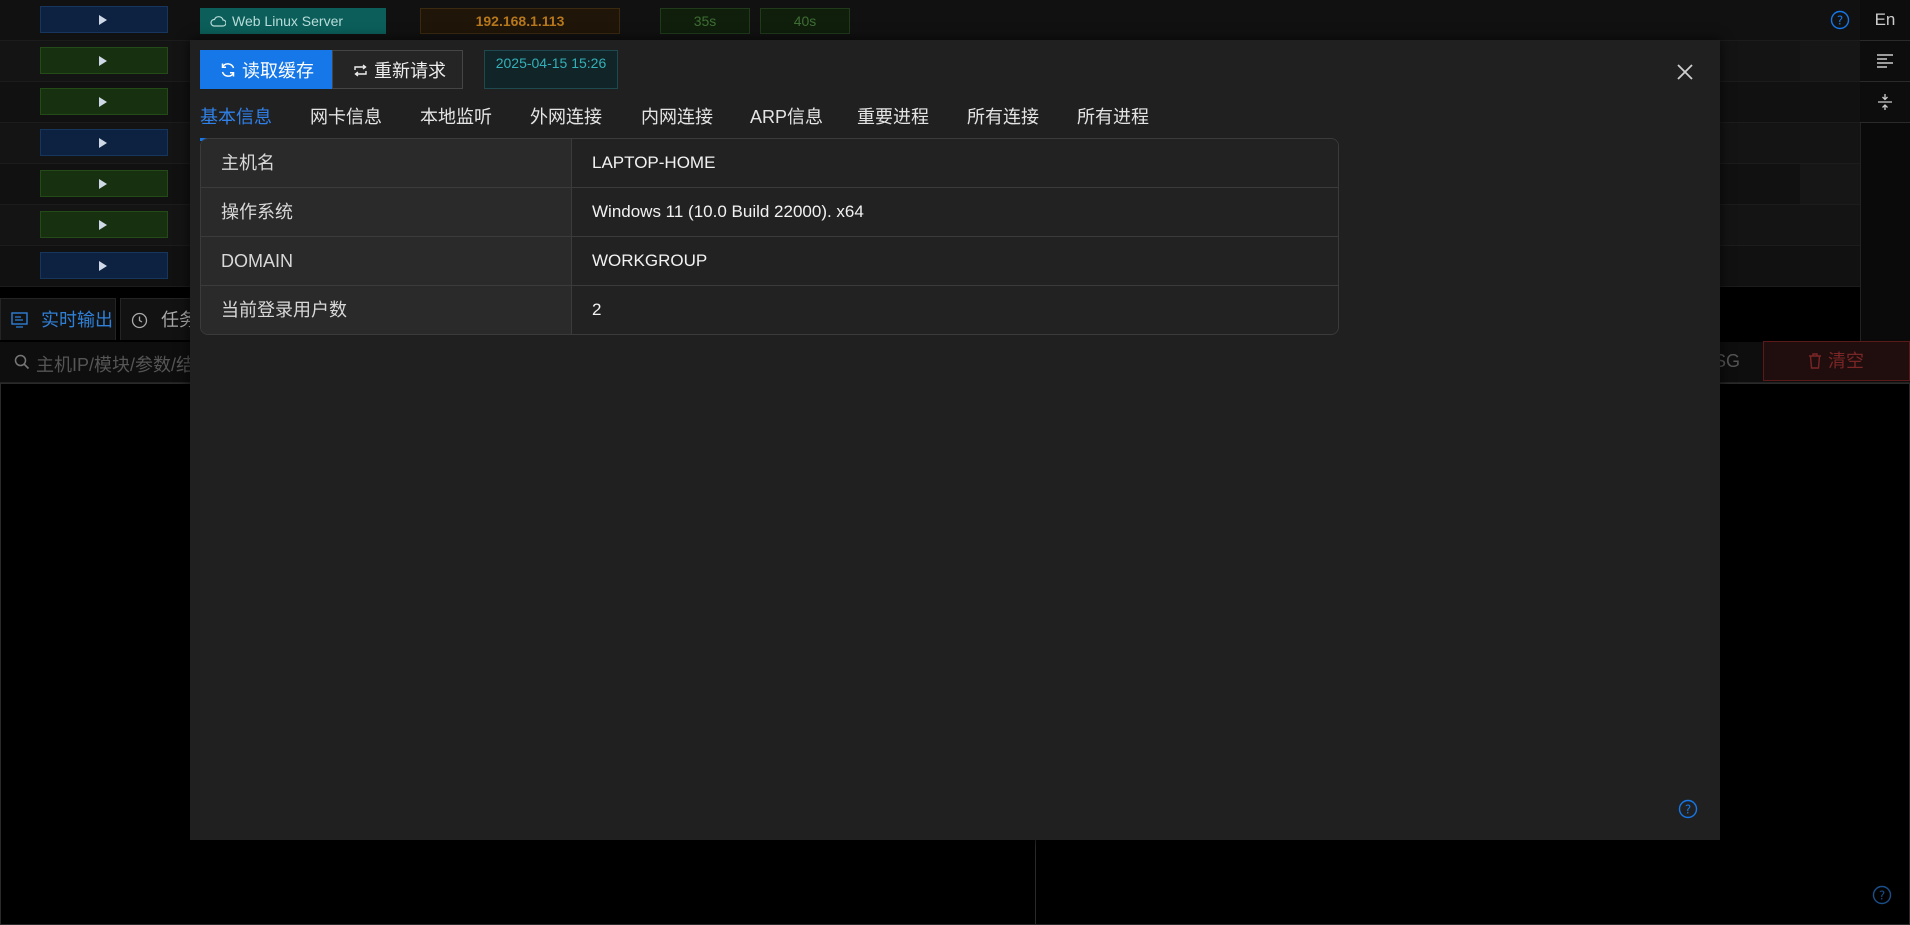 The height and width of the screenshot is (925, 1910). I want to click on re-request-button: 重新请求, so click(397, 69).